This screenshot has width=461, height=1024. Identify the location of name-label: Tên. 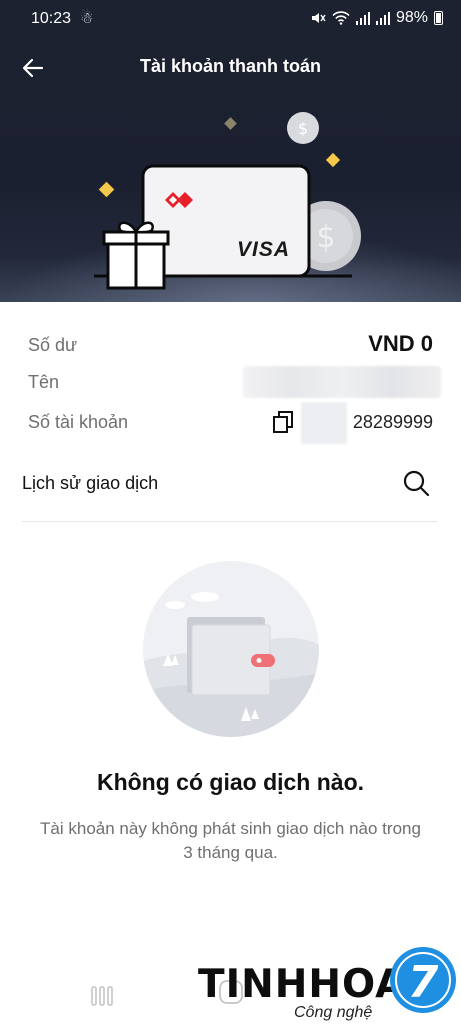
(44, 382).